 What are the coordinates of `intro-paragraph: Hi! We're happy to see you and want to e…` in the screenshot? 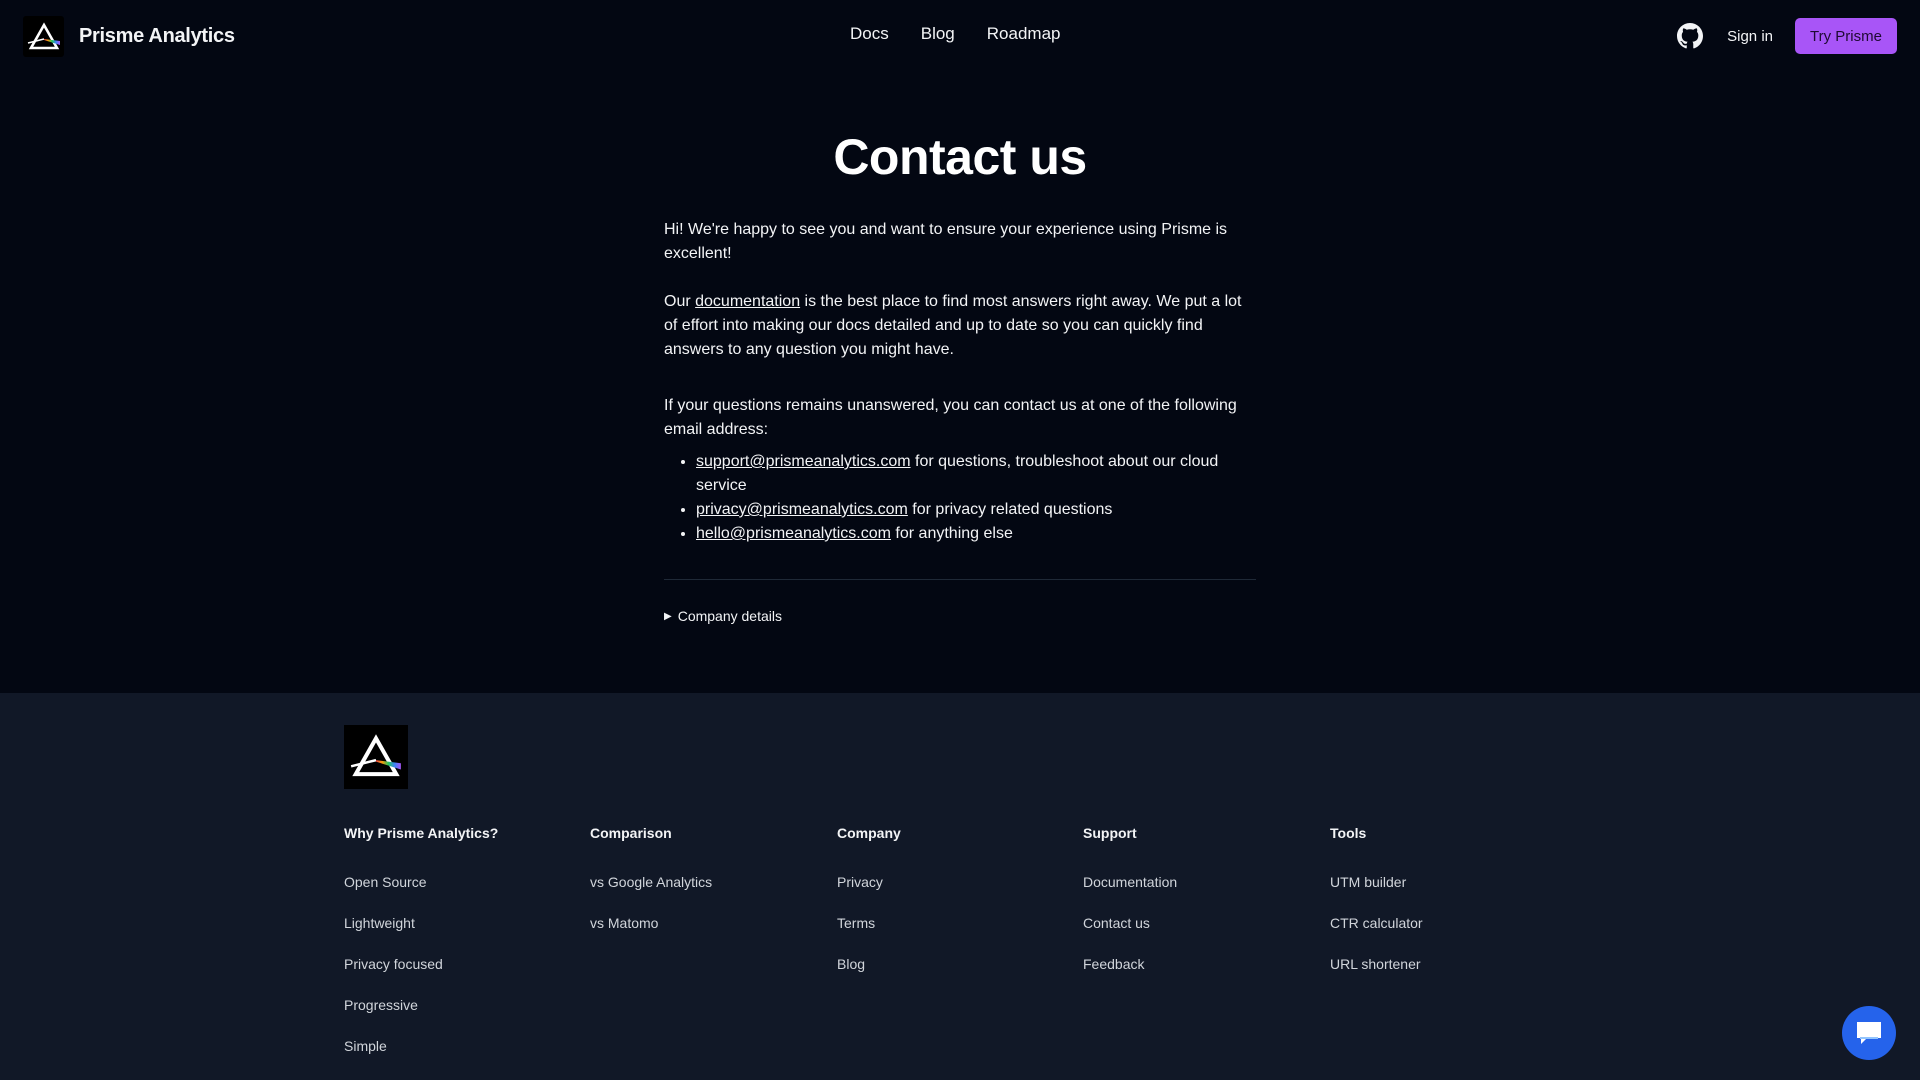 It's located at (946, 241).